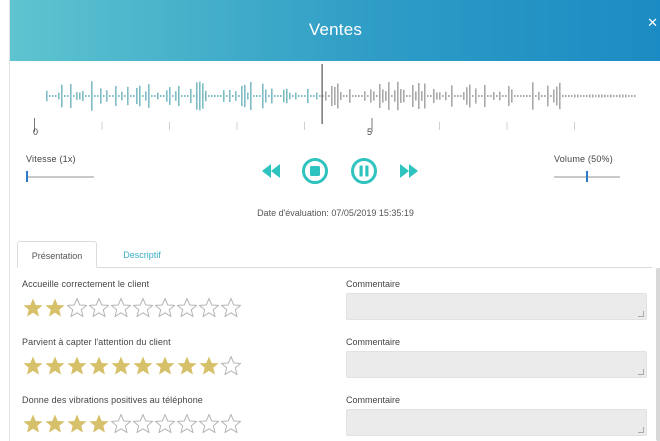  What do you see at coordinates (142, 254) in the screenshot?
I see `tab-descriptif: Descriptif` at bounding box center [142, 254].